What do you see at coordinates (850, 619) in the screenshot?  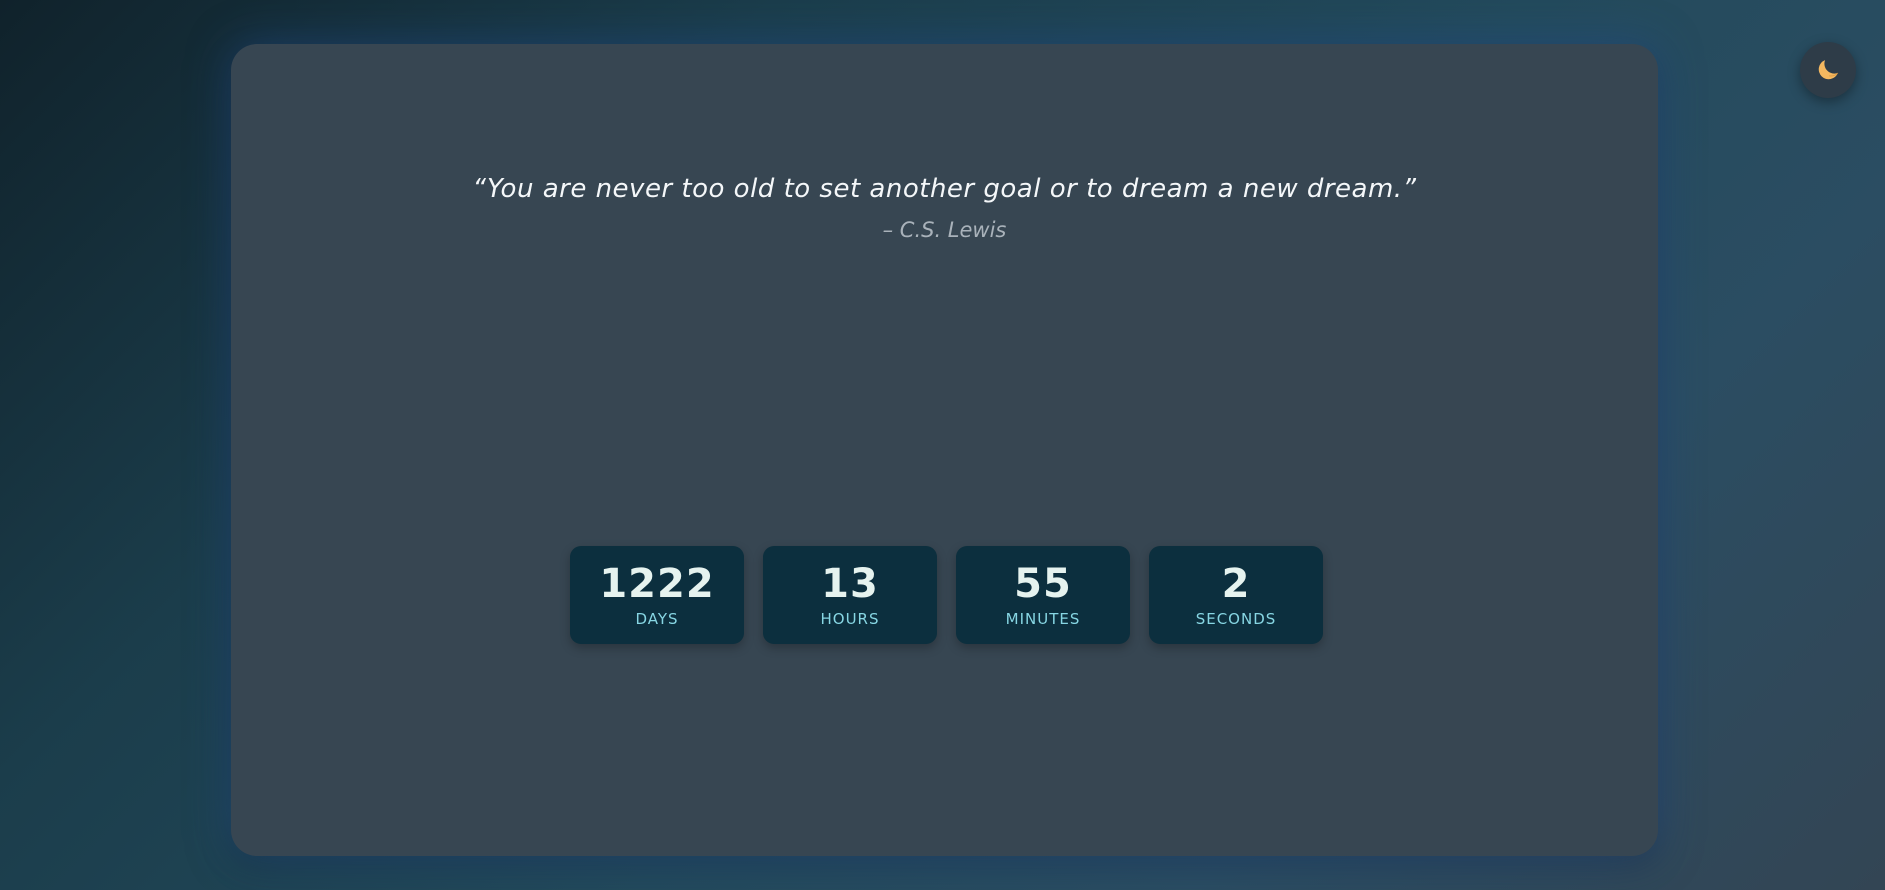 I see `hours-label: HOURS` at bounding box center [850, 619].